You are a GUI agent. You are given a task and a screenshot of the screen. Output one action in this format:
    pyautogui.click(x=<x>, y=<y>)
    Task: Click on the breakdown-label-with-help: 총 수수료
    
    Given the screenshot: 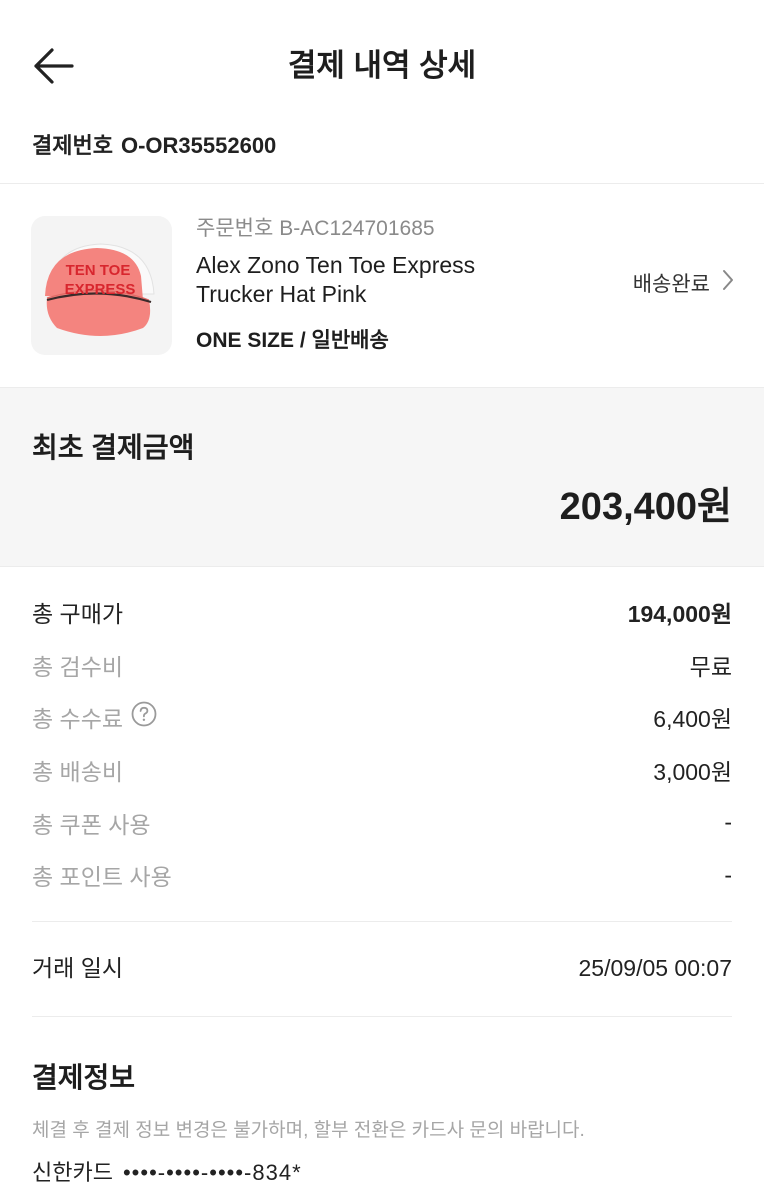 What is the action you would take?
    pyautogui.click(x=94, y=717)
    